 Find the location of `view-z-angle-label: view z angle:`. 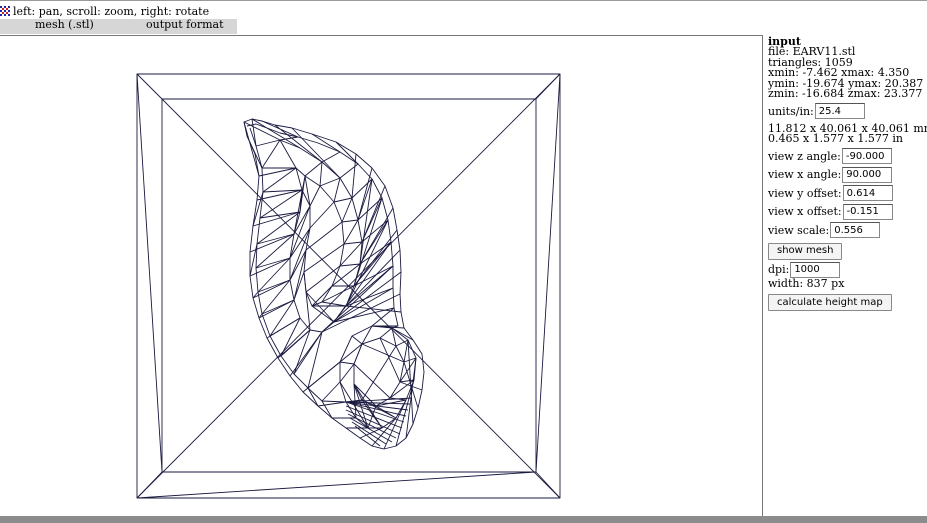

view-z-angle-label: view z angle: is located at coordinates (804, 156).